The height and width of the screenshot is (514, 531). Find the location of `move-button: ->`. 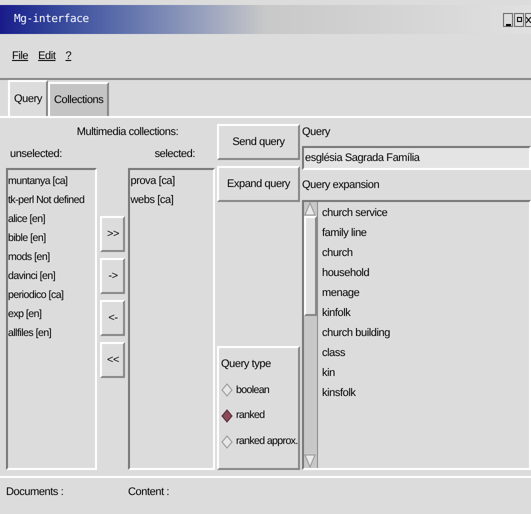

move-button: -> is located at coordinates (113, 276).